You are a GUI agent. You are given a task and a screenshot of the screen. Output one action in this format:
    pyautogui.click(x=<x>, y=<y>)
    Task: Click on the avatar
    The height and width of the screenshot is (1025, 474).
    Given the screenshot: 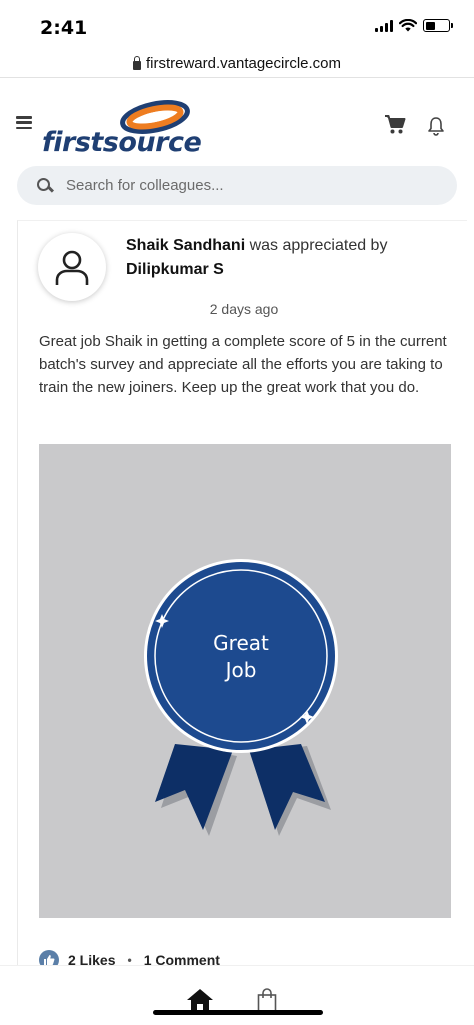 What is the action you would take?
    pyautogui.click(x=72, y=267)
    